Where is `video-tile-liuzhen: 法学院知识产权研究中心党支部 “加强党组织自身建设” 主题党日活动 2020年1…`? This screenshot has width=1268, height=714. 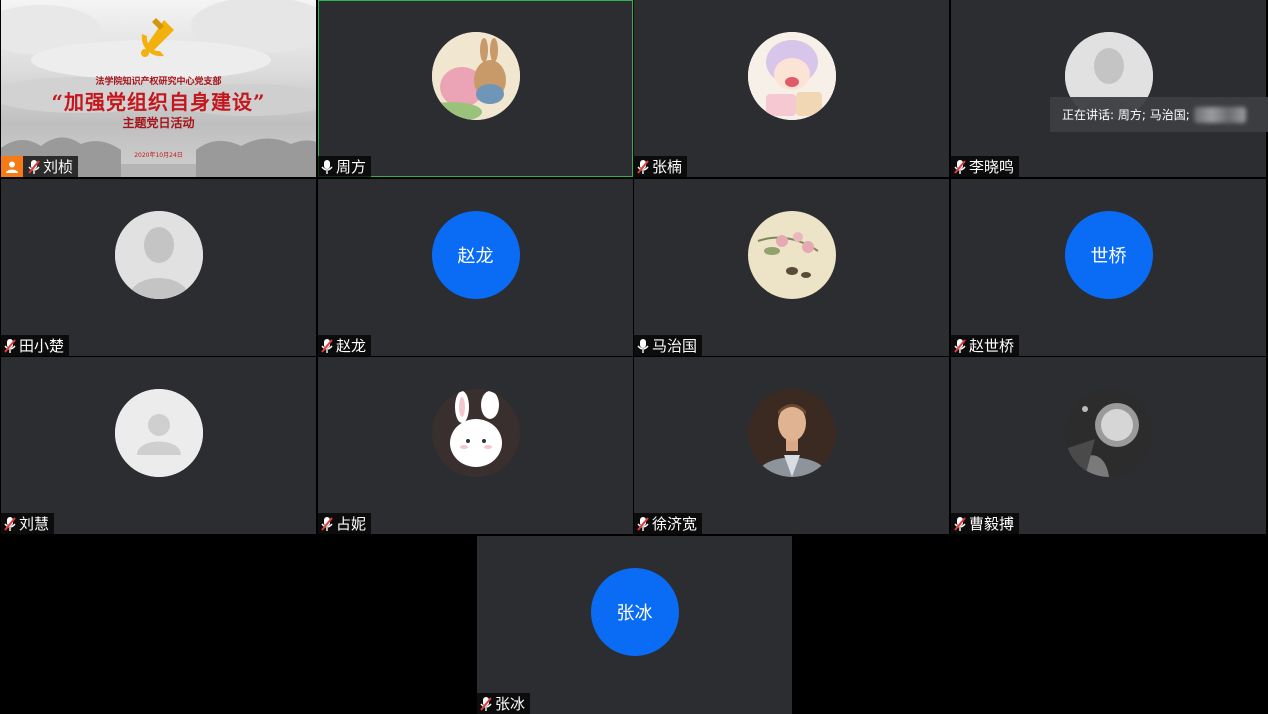
video-tile-liuzhen: 法学院知识产权研究中心党支部 “加强党组织自身建设” 主题党日活动 2020年1… is located at coordinates (158, 88).